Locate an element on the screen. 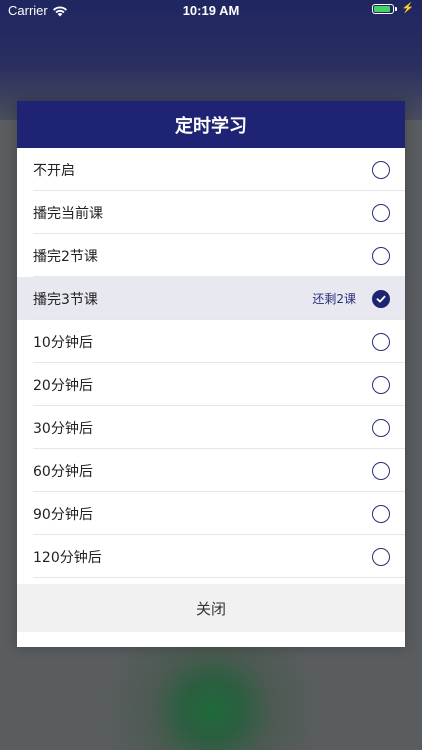 The image size is (422, 750). status-time: 10:19 AM is located at coordinates (211, 10).